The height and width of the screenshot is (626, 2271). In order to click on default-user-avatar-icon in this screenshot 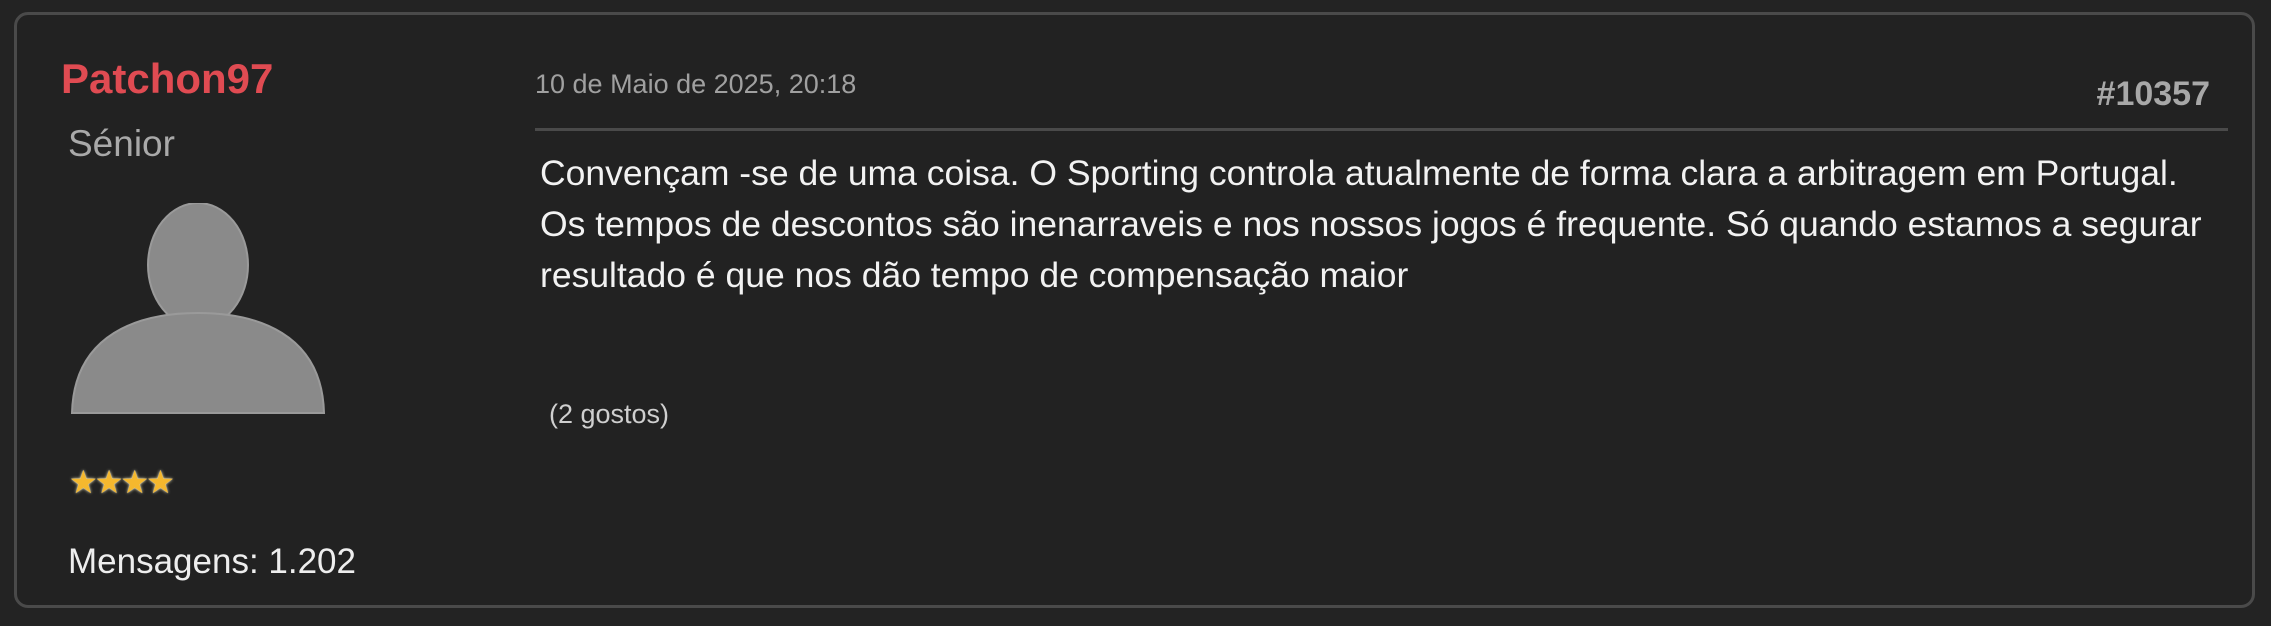, I will do `click(198, 308)`.